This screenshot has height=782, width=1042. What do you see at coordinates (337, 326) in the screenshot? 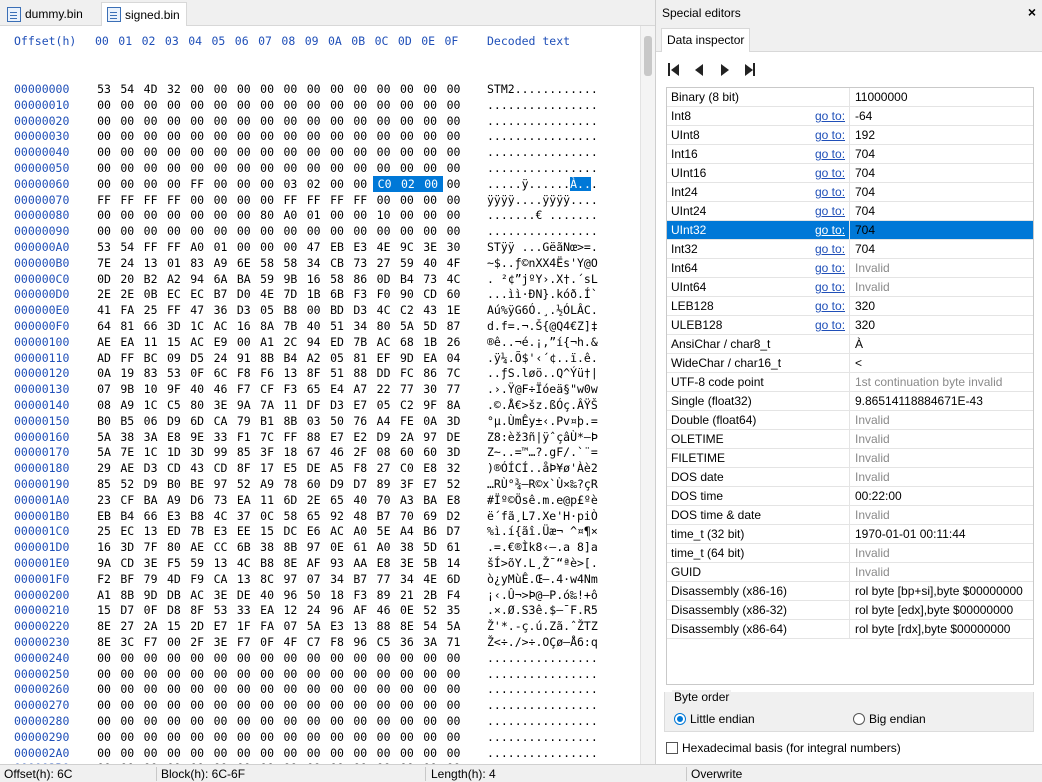
I see `hex-byte: 51` at bounding box center [337, 326].